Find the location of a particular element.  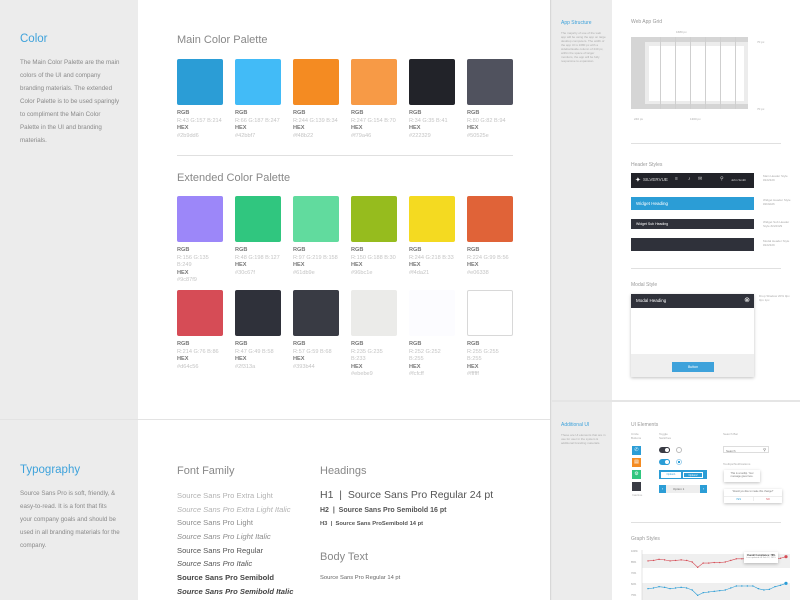

hex-value: #50525e is located at coordinates (478, 135).